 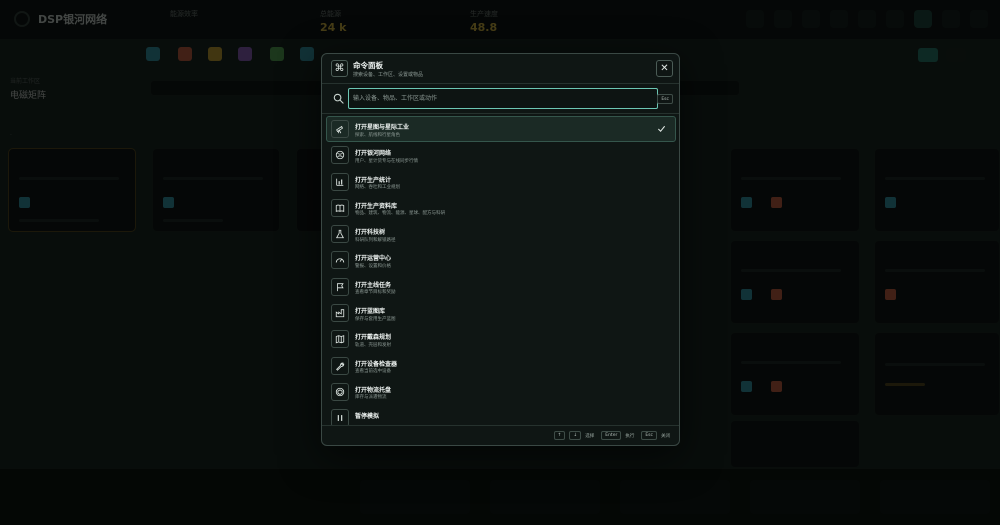 What do you see at coordinates (501, 392) in the screenshot?
I see `command-item: 打开物流托盘 库存与派遣物流` at bounding box center [501, 392].